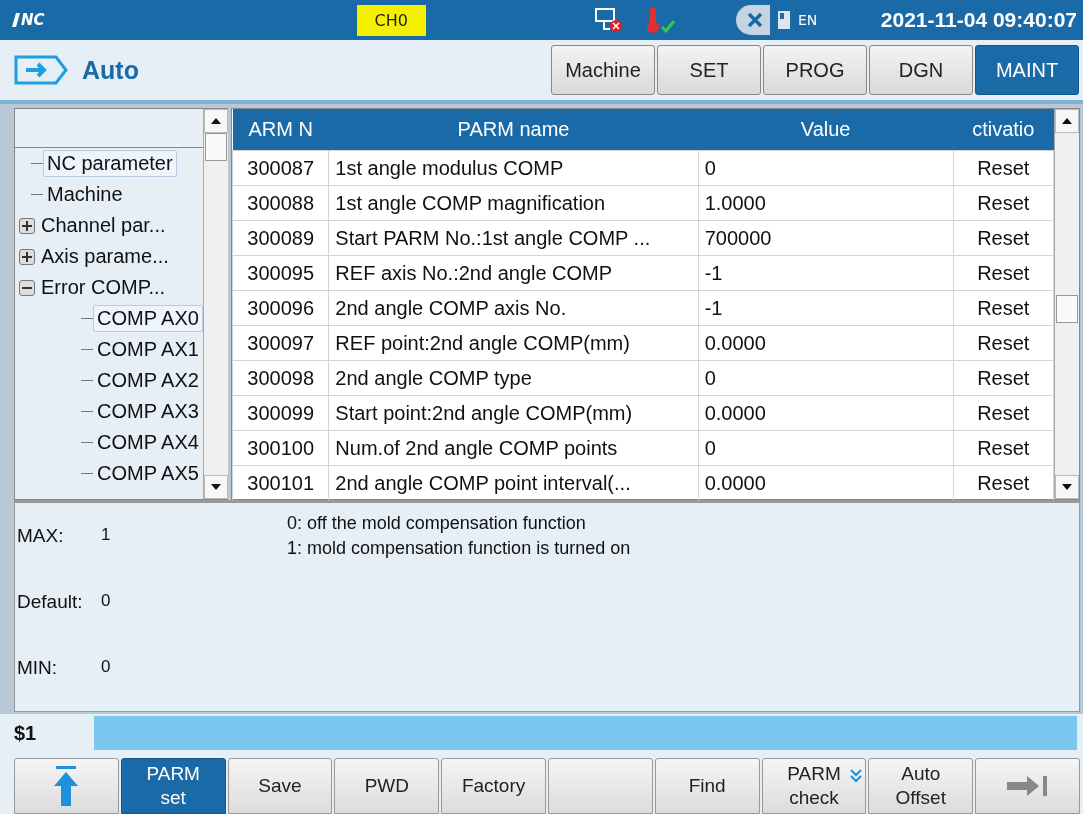  Describe the element at coordinates (513, 130) in the screenshot. I see `column-header: PARM name` at that location.